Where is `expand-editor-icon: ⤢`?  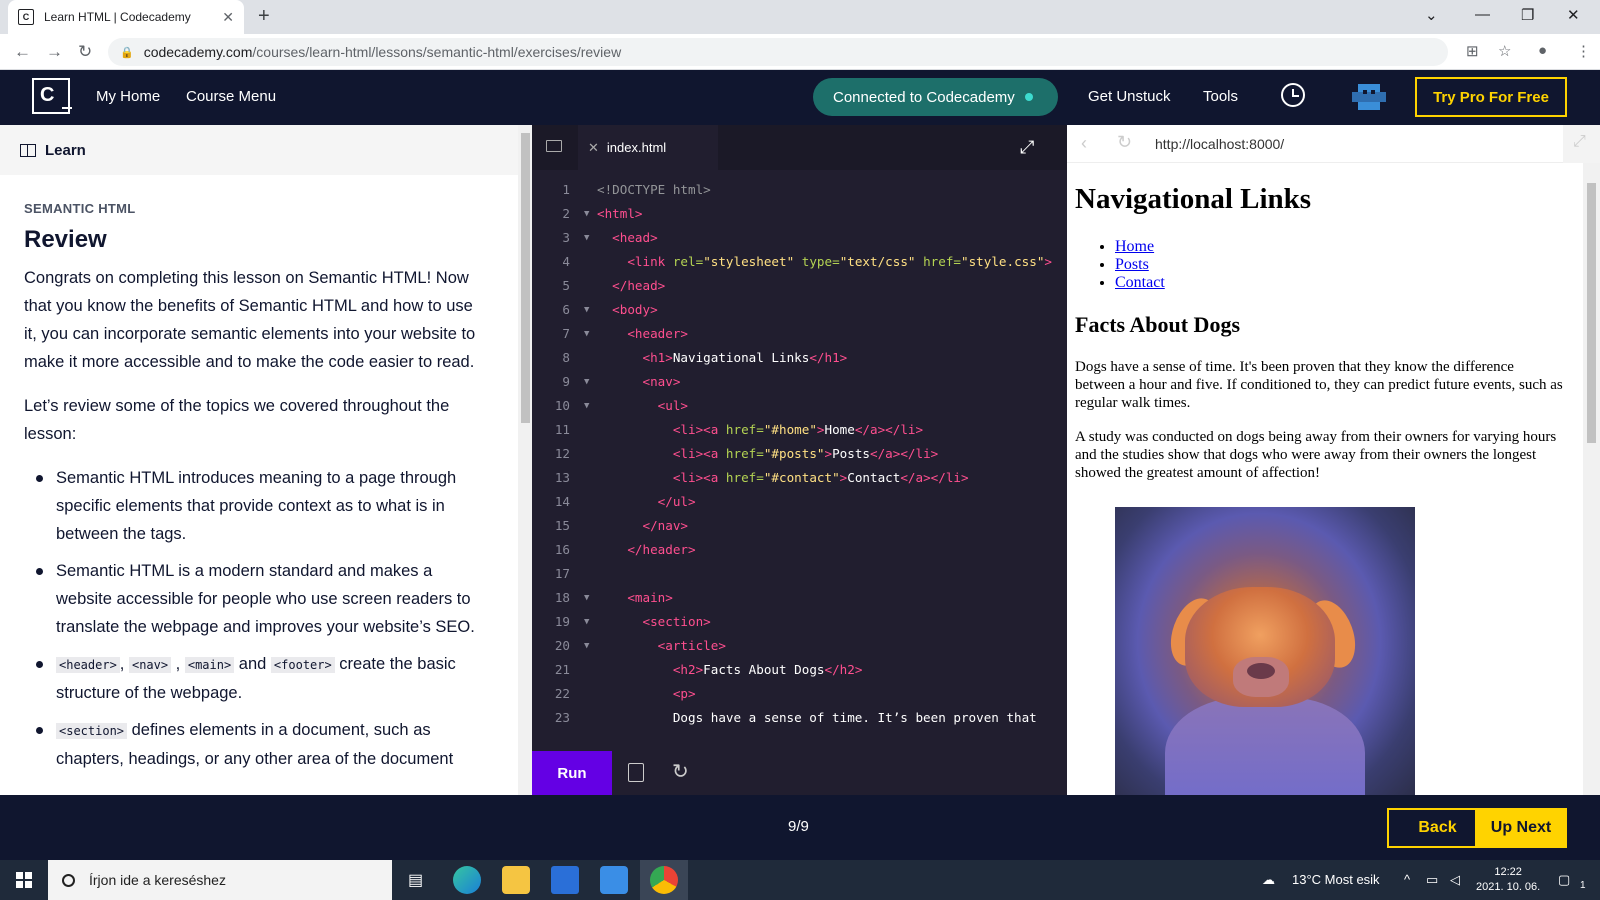
expand-editor-icon: ⤢ is located at coordinates (1027, 147).